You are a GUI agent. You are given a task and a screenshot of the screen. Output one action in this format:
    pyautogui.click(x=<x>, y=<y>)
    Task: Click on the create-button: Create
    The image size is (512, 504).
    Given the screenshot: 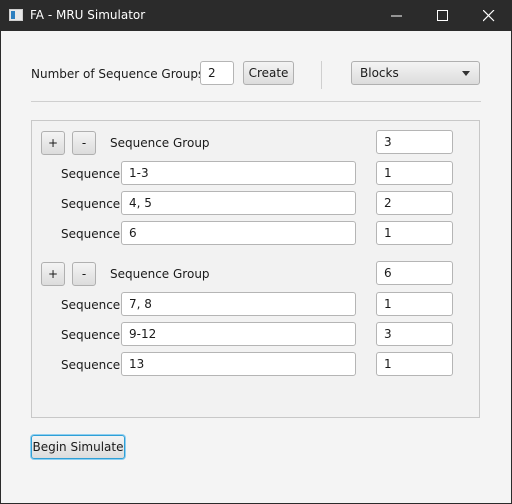 What is the action you would take?
    pyautogui.click(x=268, y=73)
    